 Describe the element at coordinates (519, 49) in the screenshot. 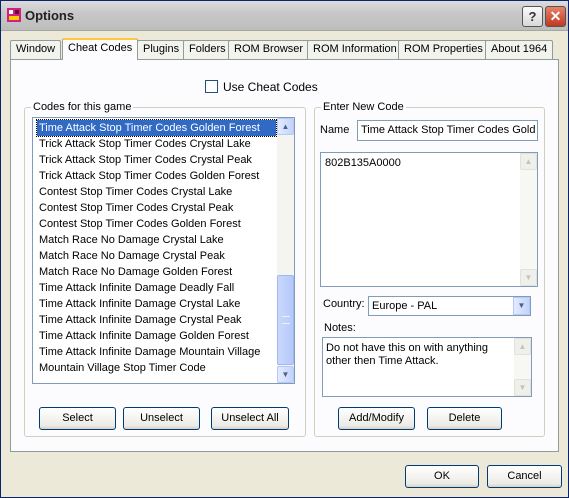

I see `tab-about: About 1964` at that location.